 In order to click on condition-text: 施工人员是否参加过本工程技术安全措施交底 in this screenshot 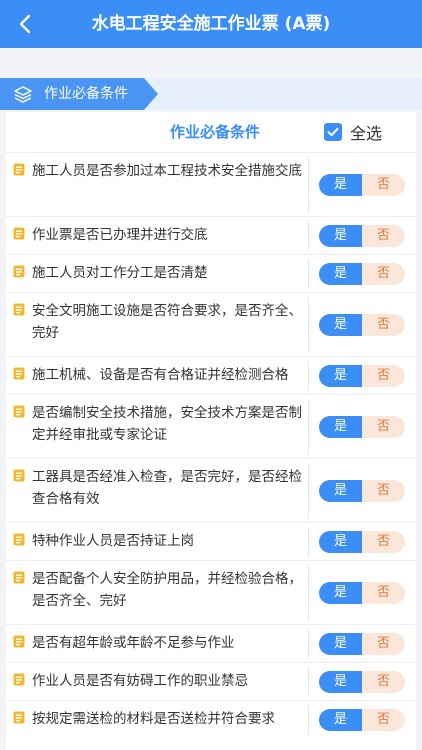, I will do `click(167, 171)`.